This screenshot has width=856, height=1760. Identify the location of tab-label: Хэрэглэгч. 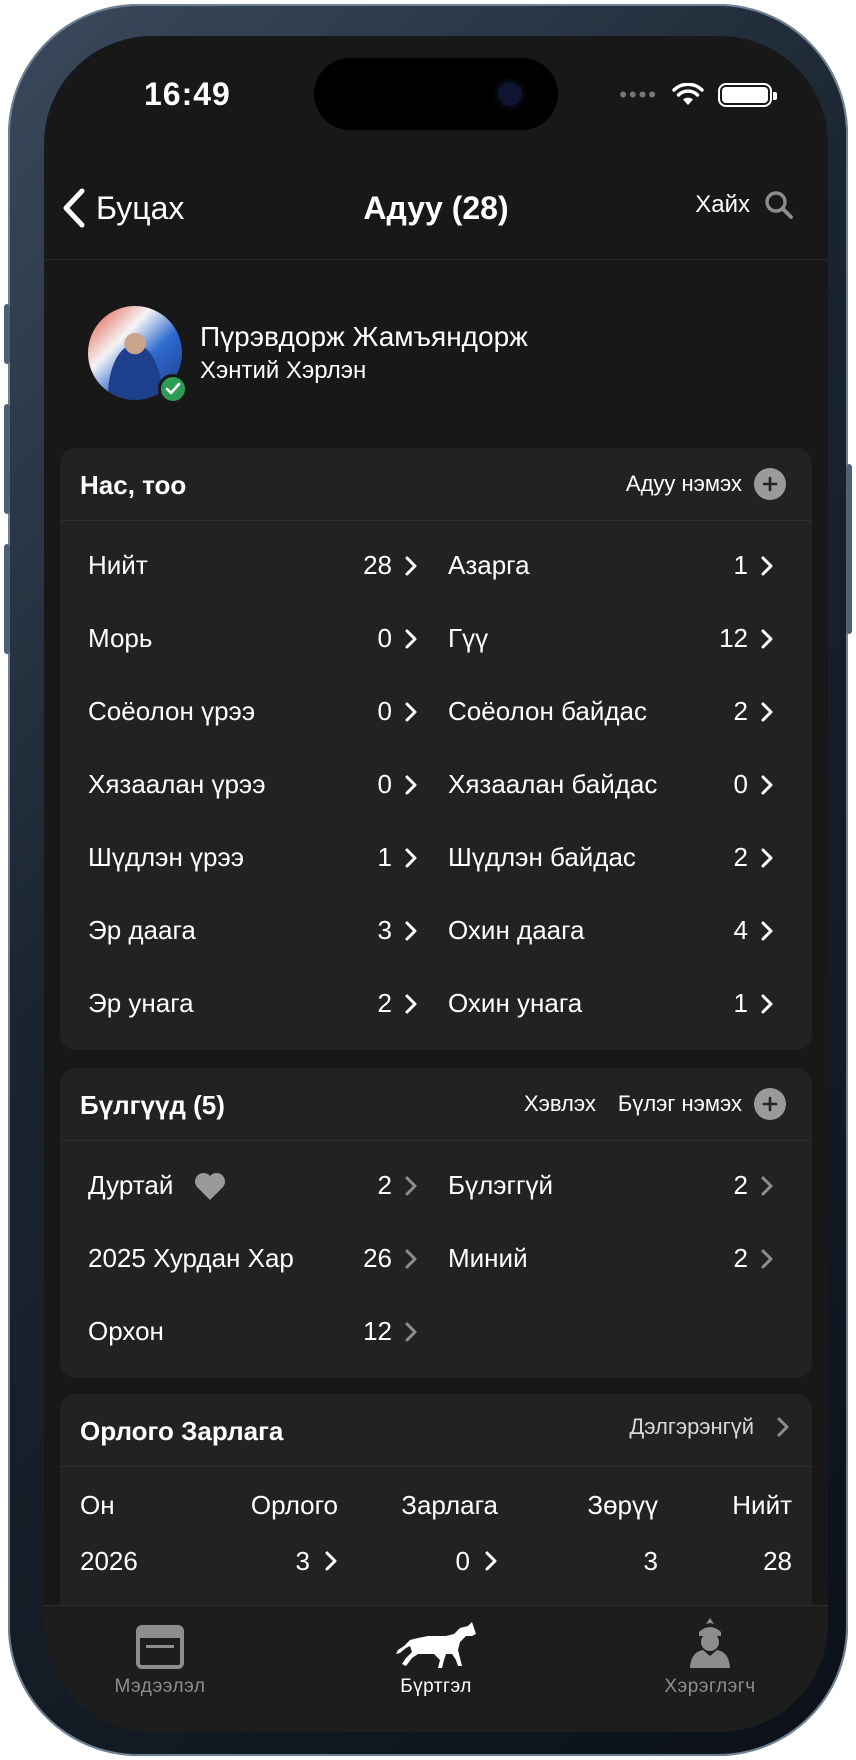
(710, 1686).